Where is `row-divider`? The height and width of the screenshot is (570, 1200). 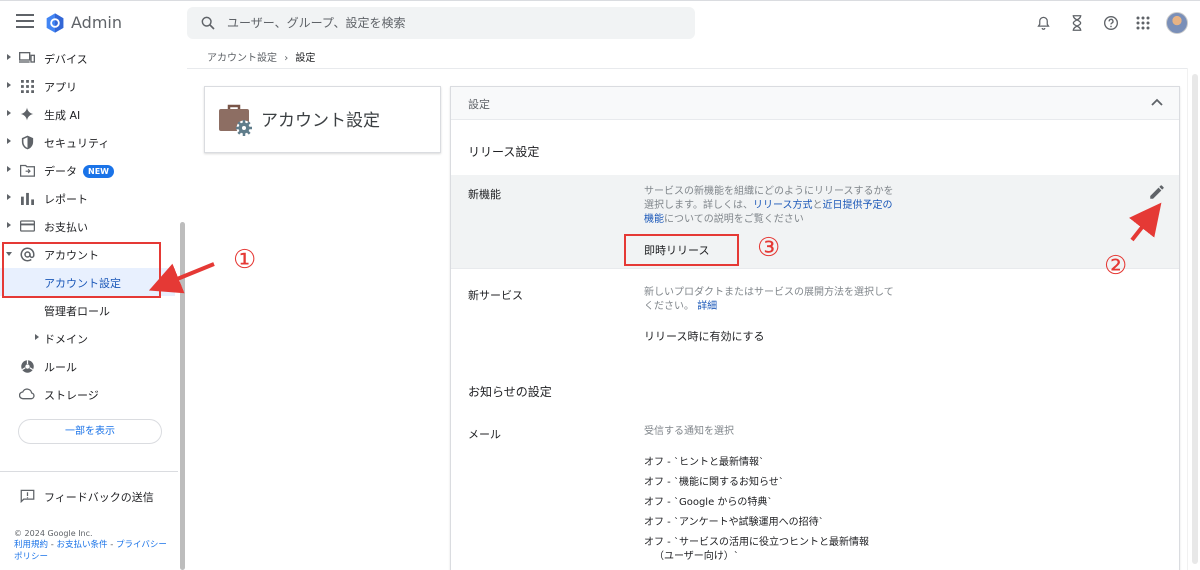
row-divider is located at coordinates (815, 268).